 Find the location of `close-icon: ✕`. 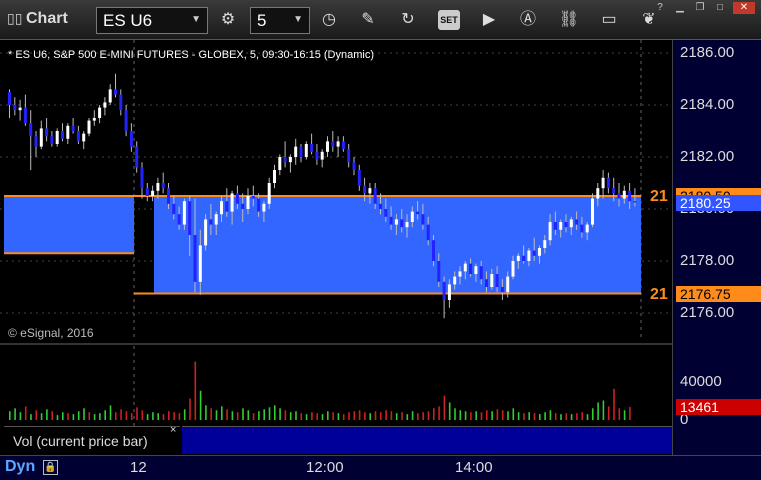

close-icon: ✕ is located at coordinates (744, 8).